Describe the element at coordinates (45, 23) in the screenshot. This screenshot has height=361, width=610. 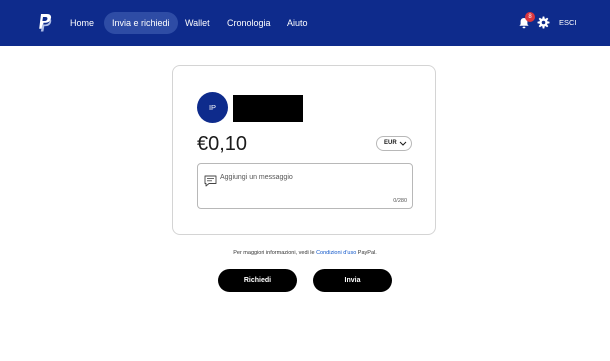
I see `paypal-logo-icon` at that location.